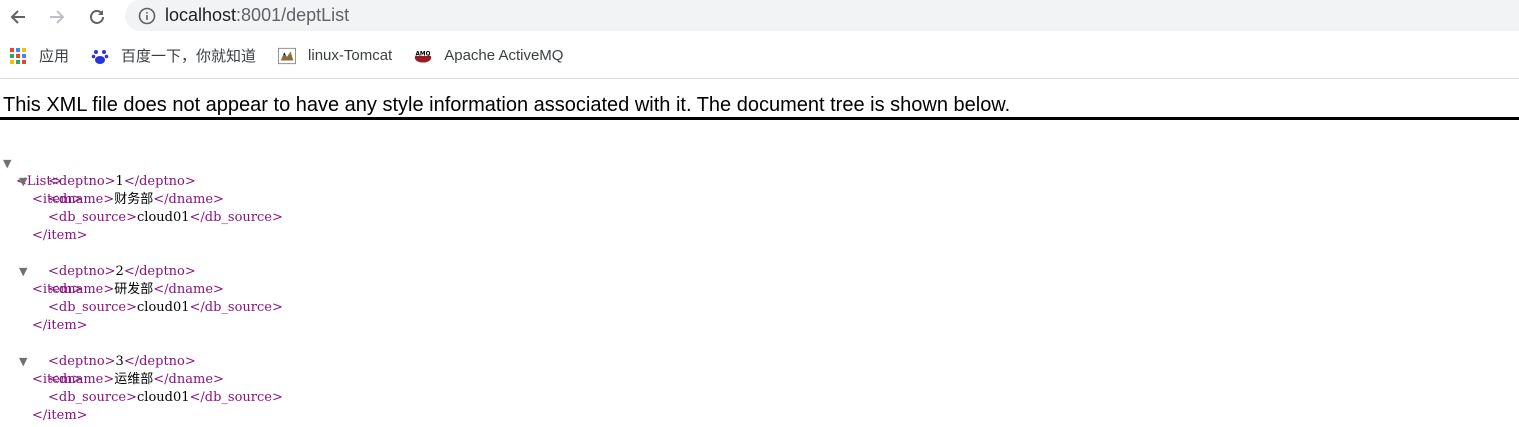 This screenshot has width=1519, height=427. Describe the element at coordinates (822, 15) in the screenshot. I see `address-bar: localhost:8001/deptList` at that location.